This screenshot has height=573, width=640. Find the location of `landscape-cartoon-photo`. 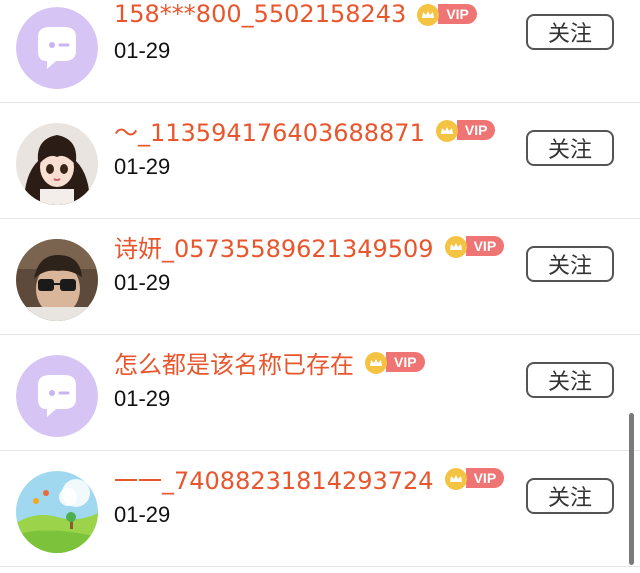

landscape-cartoon-photo is located at coordinates (57, 512).